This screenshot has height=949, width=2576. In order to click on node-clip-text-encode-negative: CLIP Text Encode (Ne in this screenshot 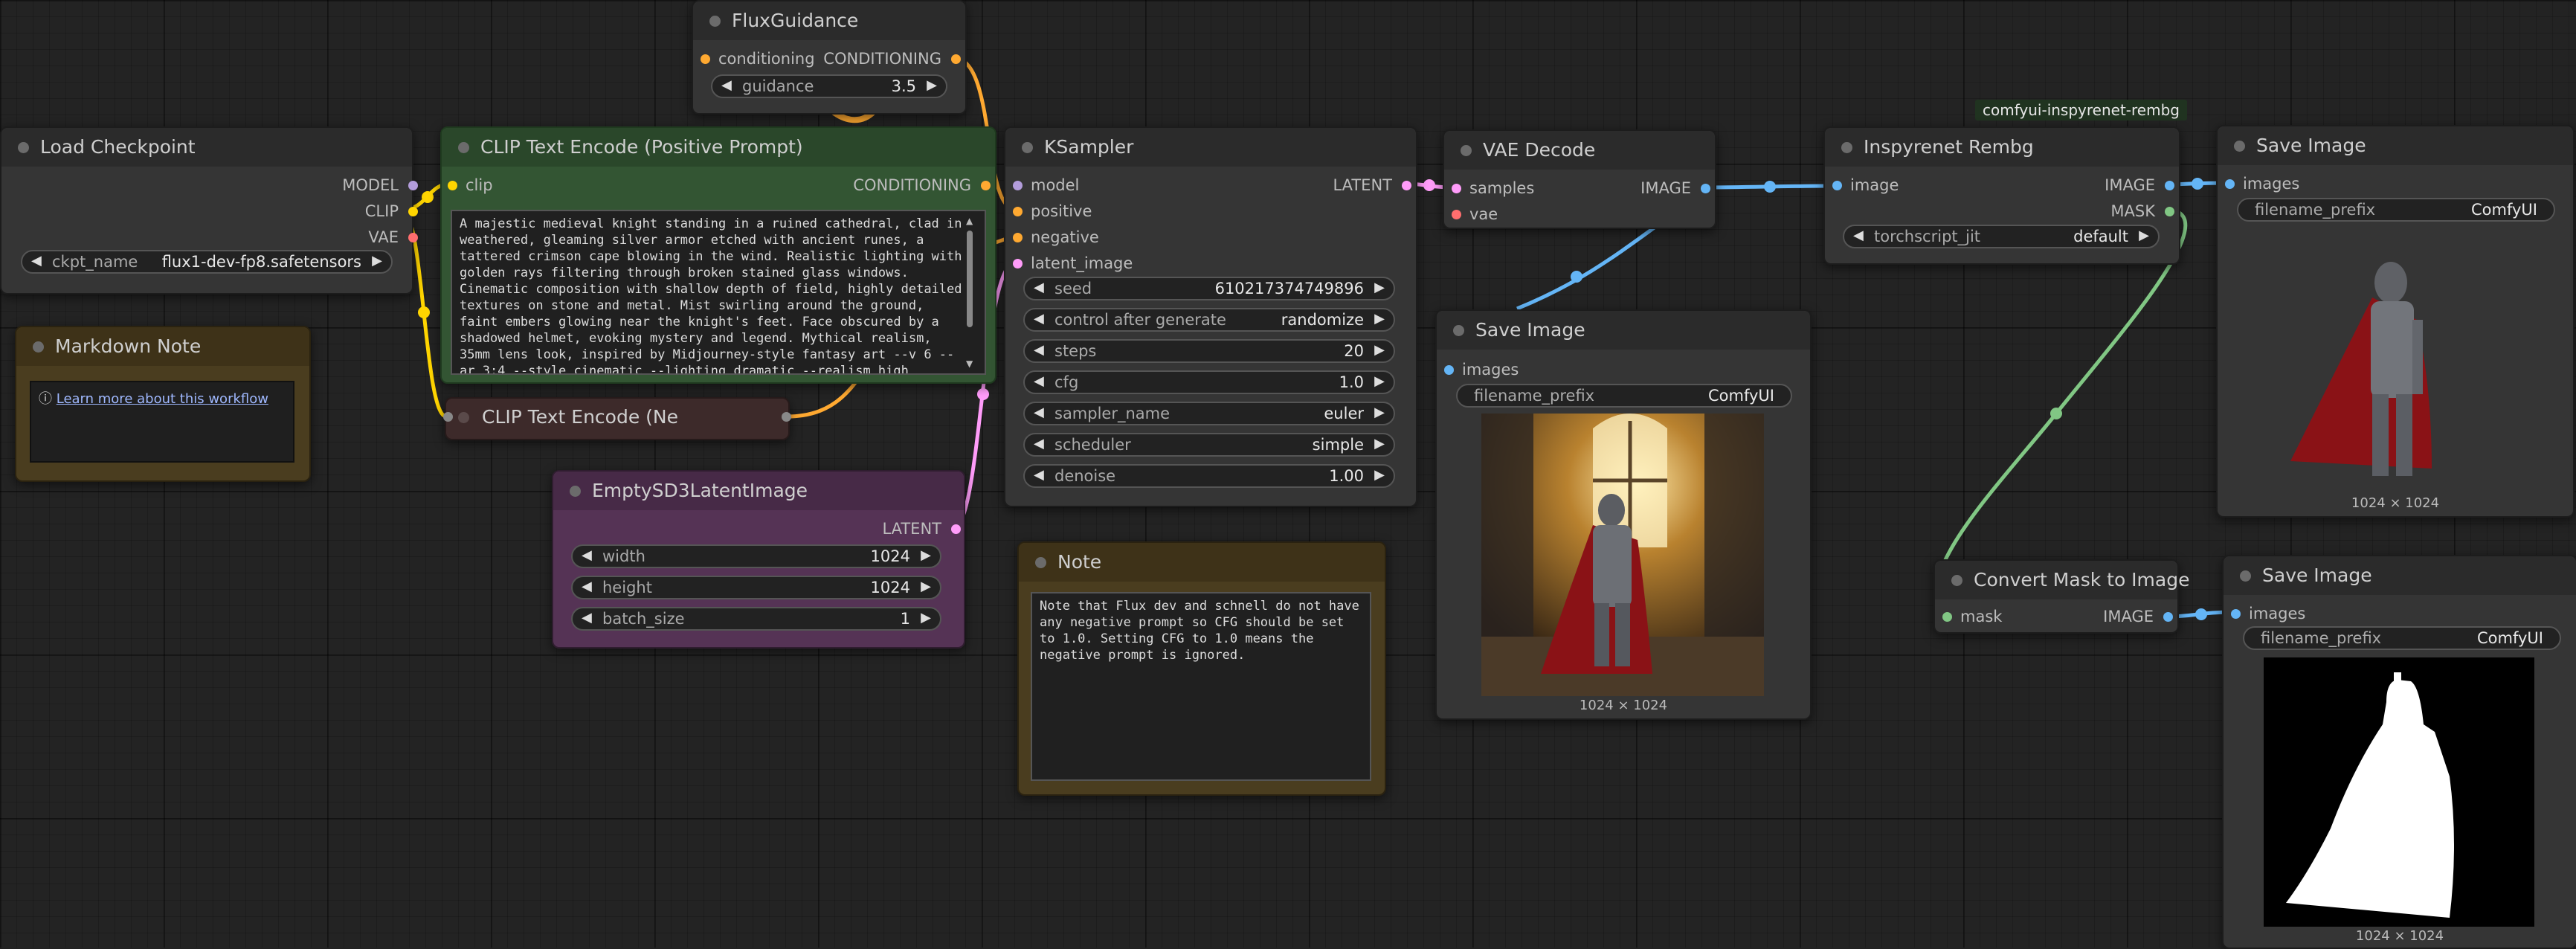, I will do `click(617, 418)`.